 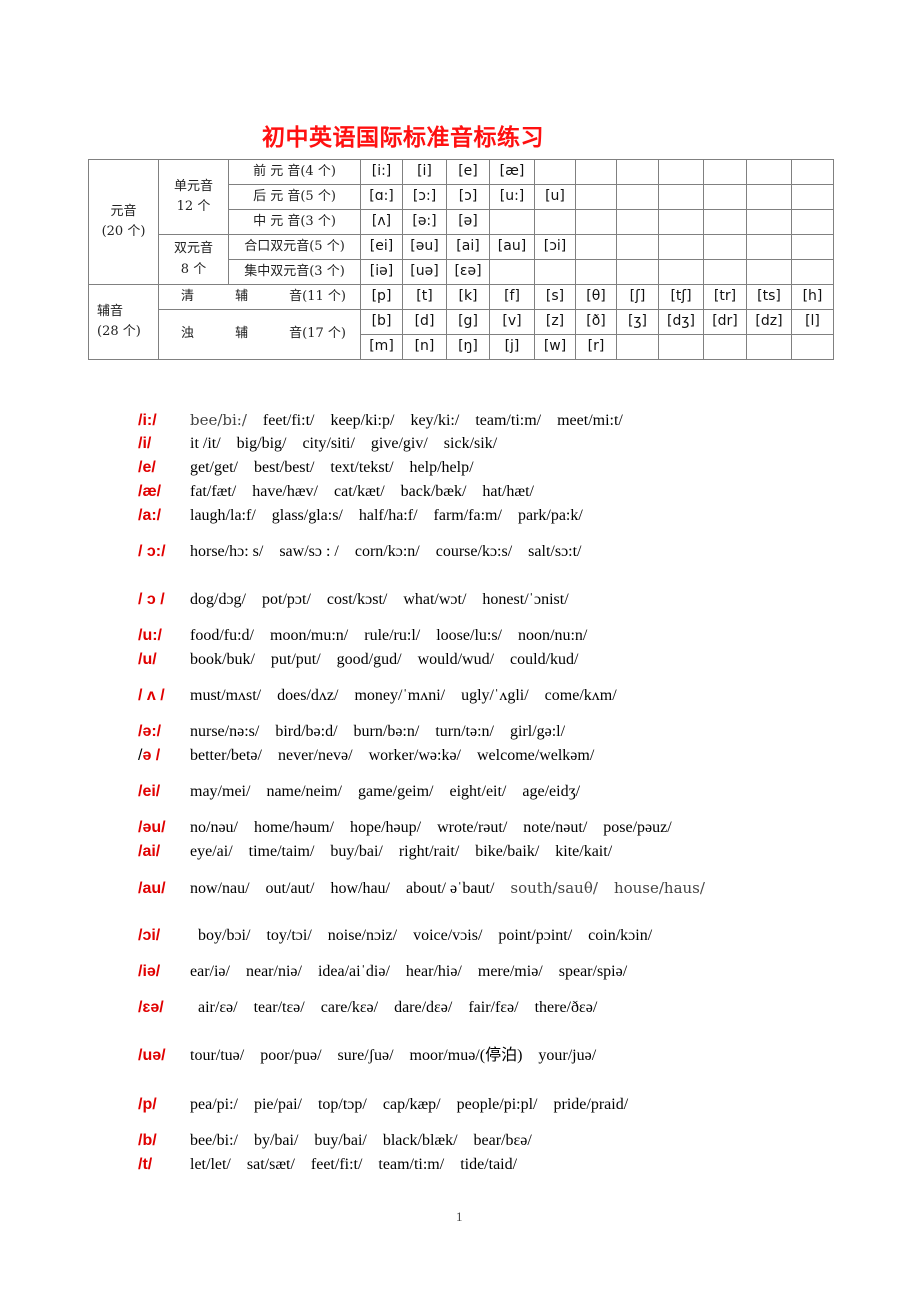 What do you see at coordinates (535, 935) in the screenshot?
I see `word-transcription: point/pɔint/` at bounding box center [535, 935].